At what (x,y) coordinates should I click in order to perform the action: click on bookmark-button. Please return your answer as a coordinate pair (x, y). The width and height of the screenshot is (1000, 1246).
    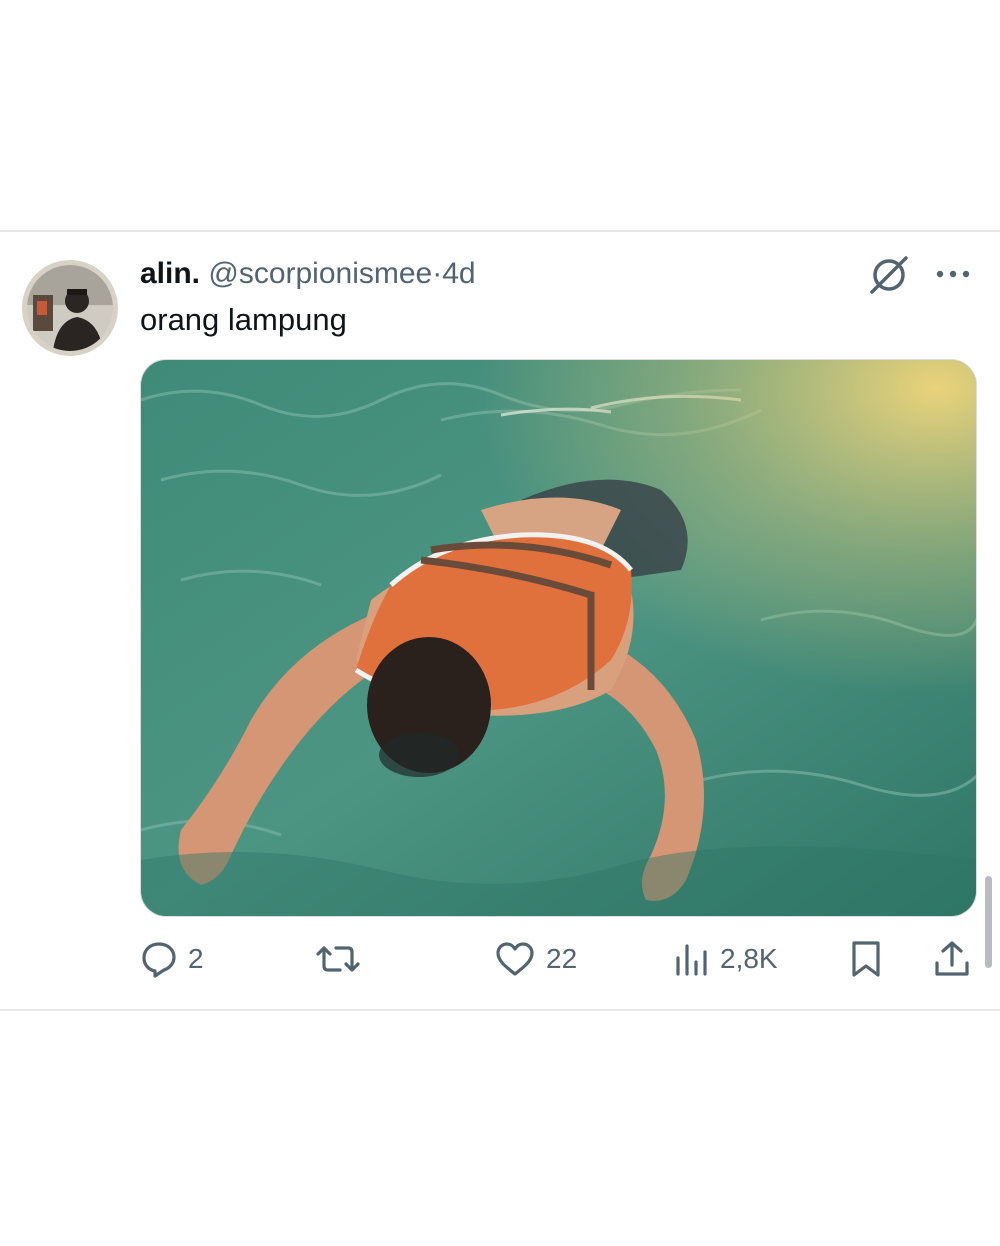
    Looking at the image, I should click on (866, 959).